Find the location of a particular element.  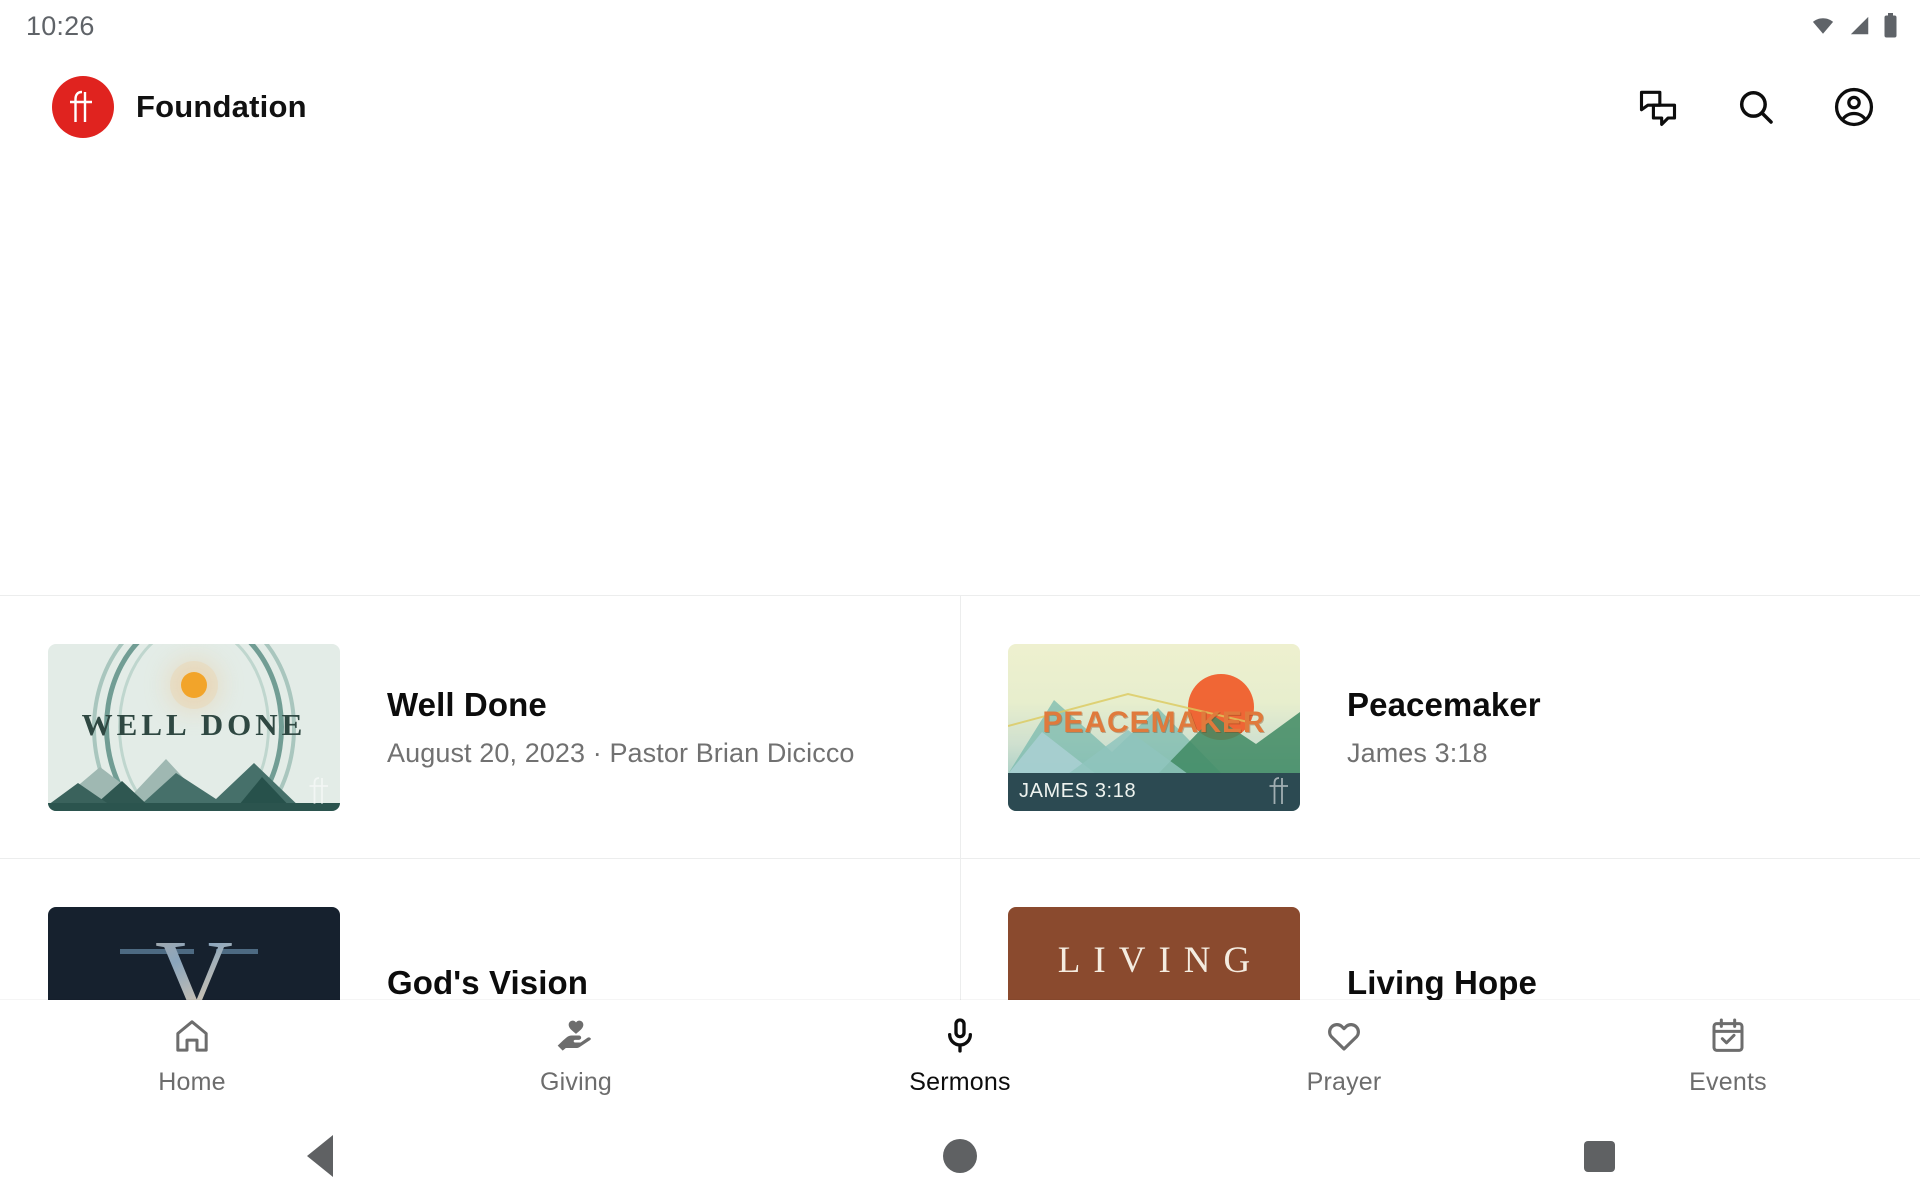

sermon-card-living-hope: LIVING HOPE Living Hope is located at coordinates (1440, 929).